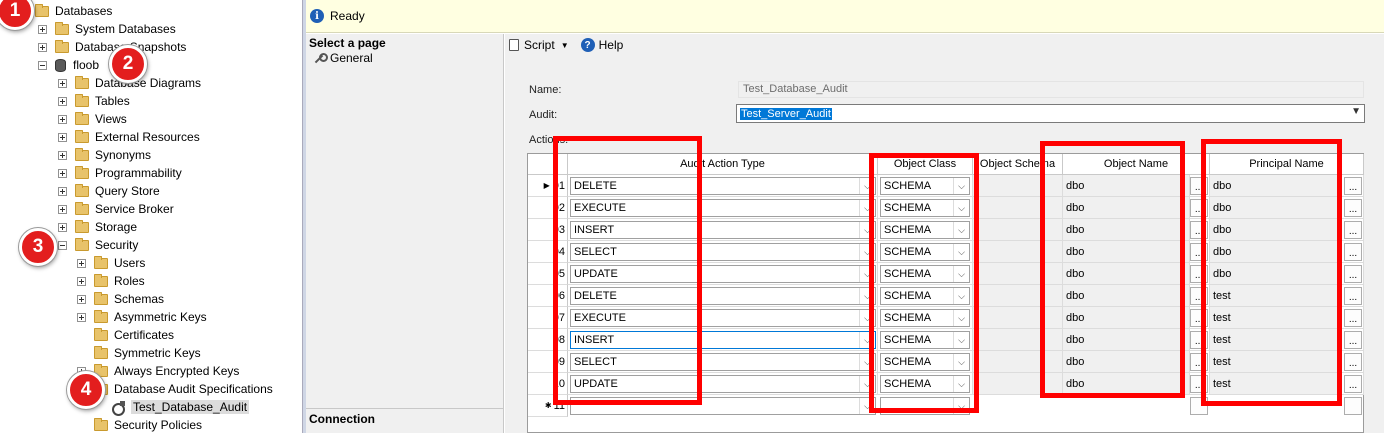  I want to click on tree-node-test-database-audit: Test_Database_Audit, so click(172, 407).